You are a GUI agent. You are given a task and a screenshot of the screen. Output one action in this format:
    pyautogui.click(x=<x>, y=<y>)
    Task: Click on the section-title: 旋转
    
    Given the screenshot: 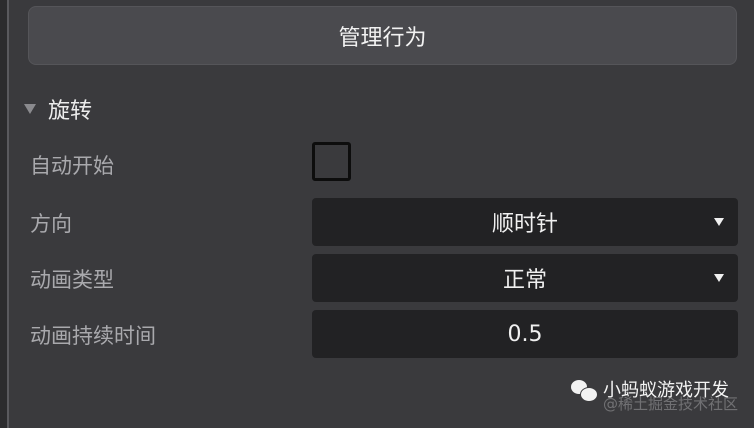 What is the action you would take?
    pyautogui.click(x=70, y=111)
    